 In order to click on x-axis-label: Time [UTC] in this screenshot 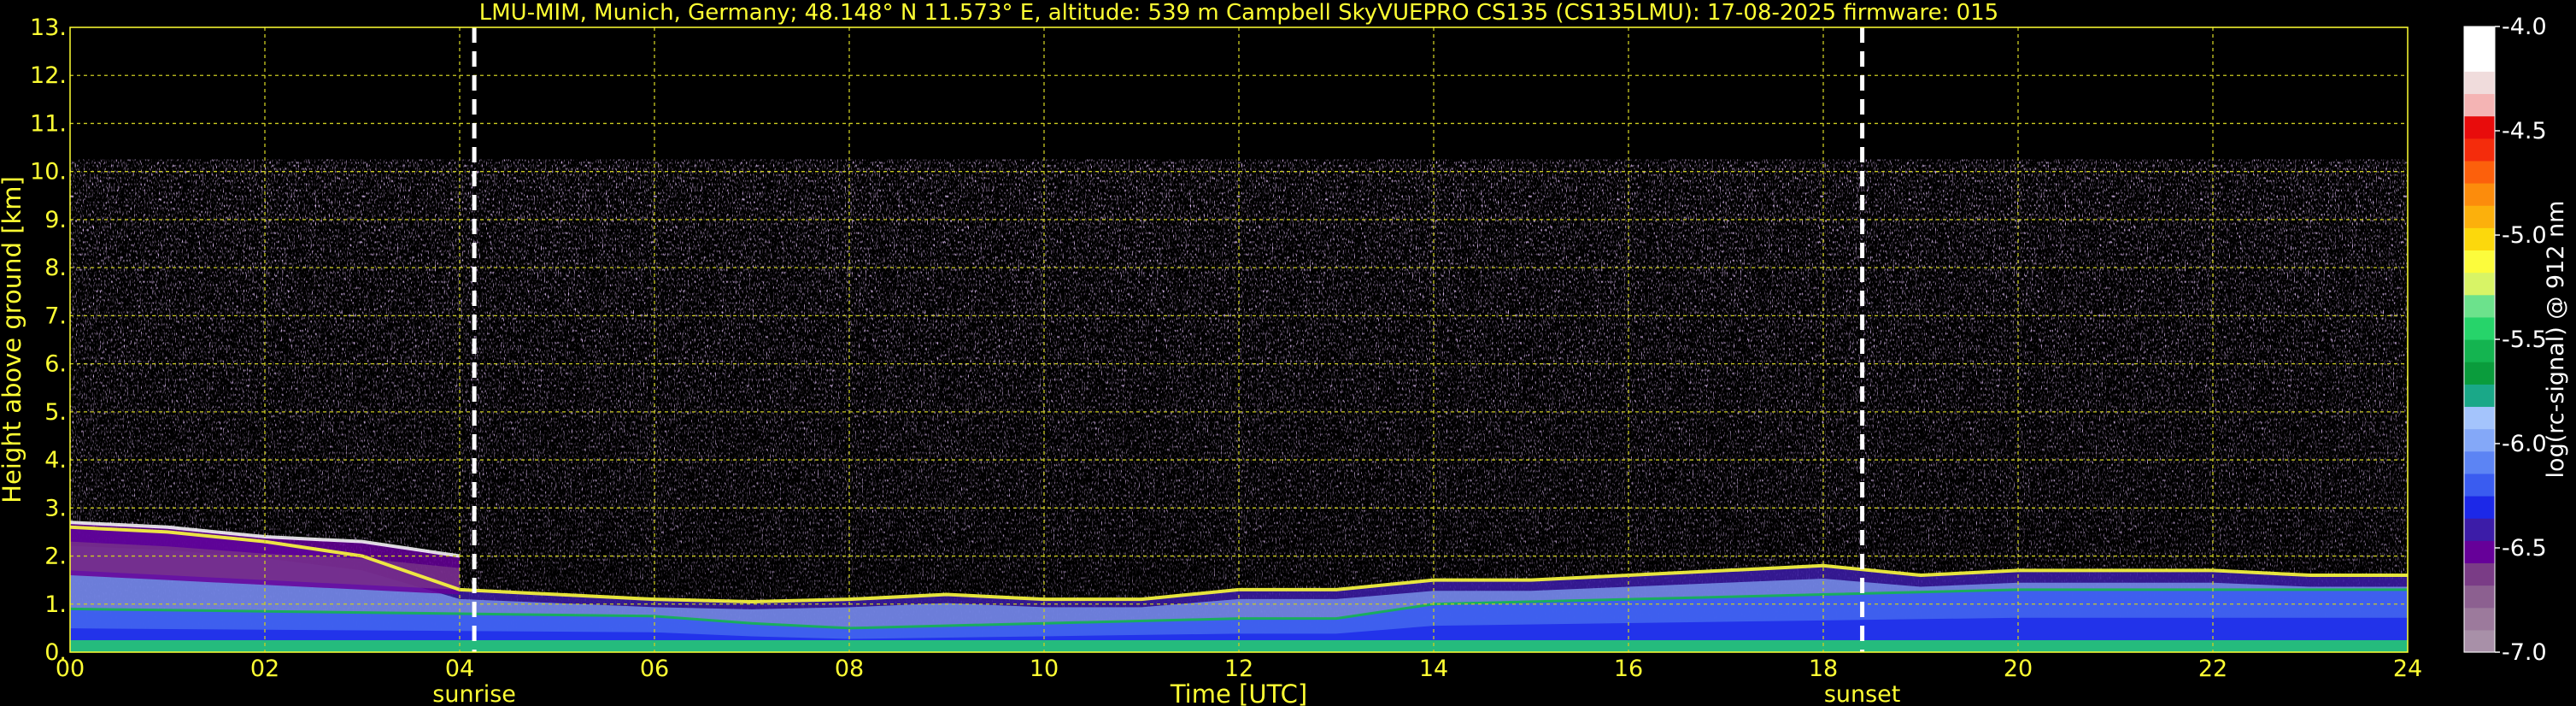, I will do `click(1238, 693)`.